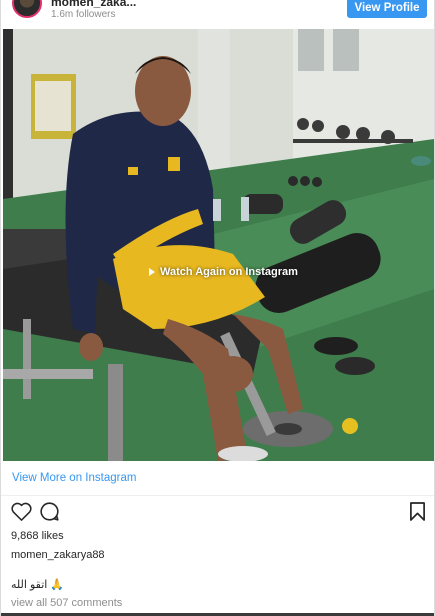  What do you see at coordinates (66, 603) in the screenshot?
I see `view-comments-link: view all 507 comments` at bounding box center [66, 603].